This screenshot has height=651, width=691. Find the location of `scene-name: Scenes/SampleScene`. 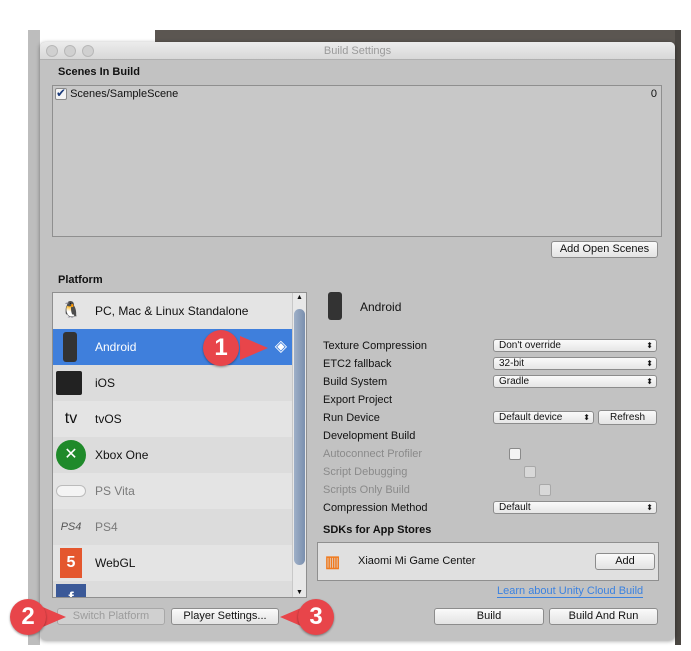

scene-name: Scenes/SampleScene is located at coordinates (124, 94).